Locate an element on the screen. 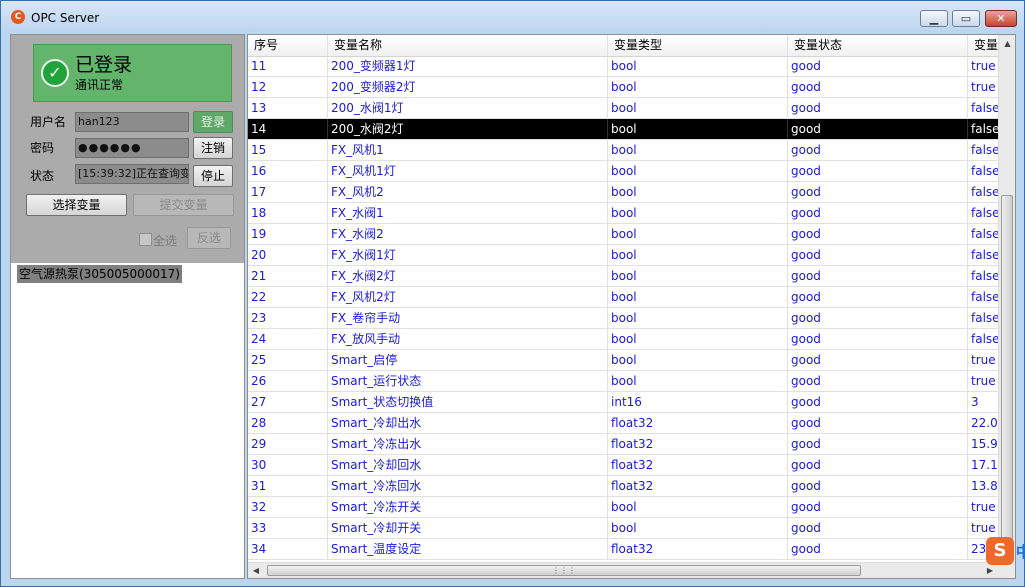 The image size is (1025, 587). table-row: 15 FX_风机1 bool good false is located at coordinates (623, 150).